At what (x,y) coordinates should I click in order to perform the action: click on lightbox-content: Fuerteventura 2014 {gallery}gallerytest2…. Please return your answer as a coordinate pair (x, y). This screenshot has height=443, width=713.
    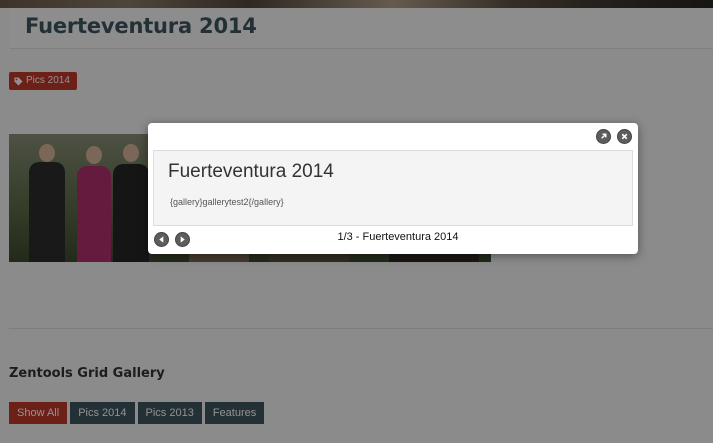
    Looking at the image, I should click on (393, 188).